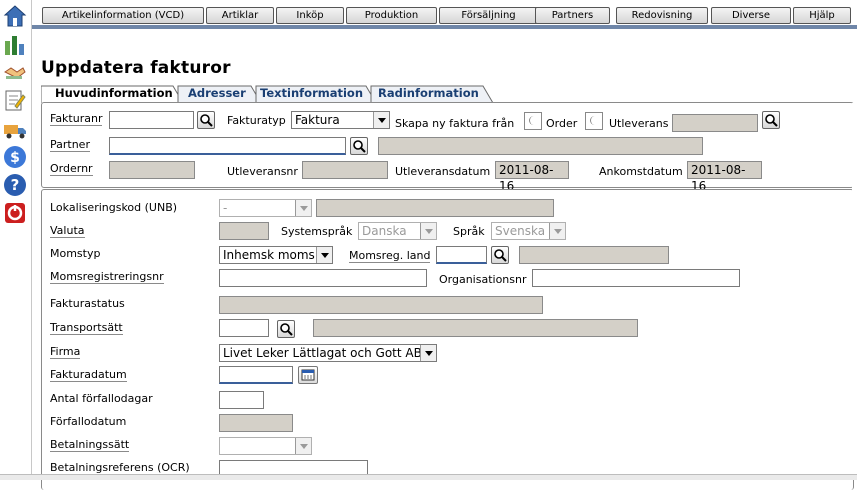 The height and width of the screenshot is (490, 857). What do you see at coordinates (323, 278) in the screenshot?
I see `momsregnr-input` at bounding box center [323, 278].